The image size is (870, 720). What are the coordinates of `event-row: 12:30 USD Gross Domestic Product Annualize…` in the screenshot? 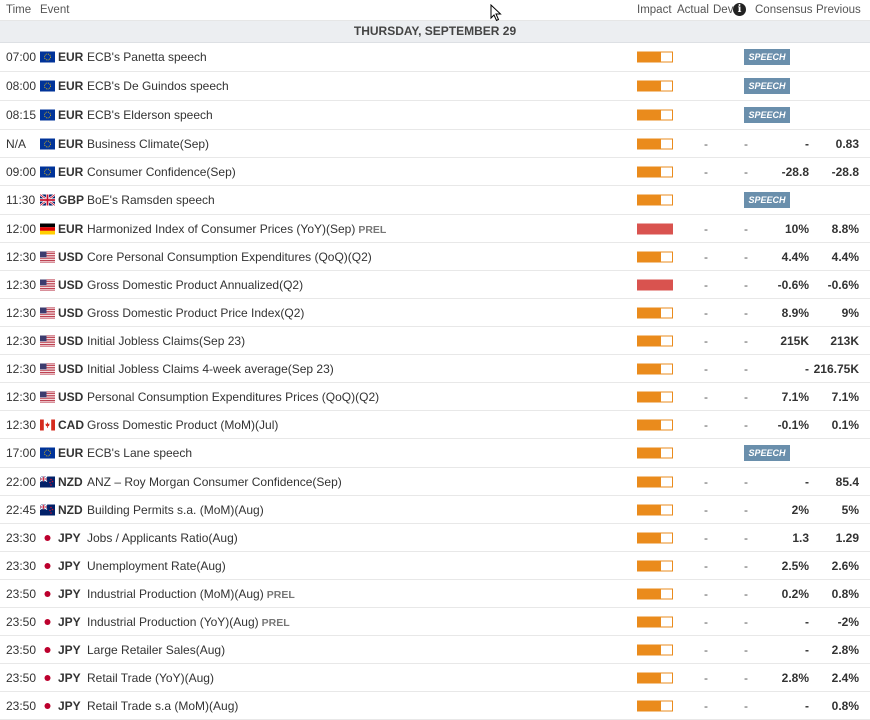 It's located at (435, 285).